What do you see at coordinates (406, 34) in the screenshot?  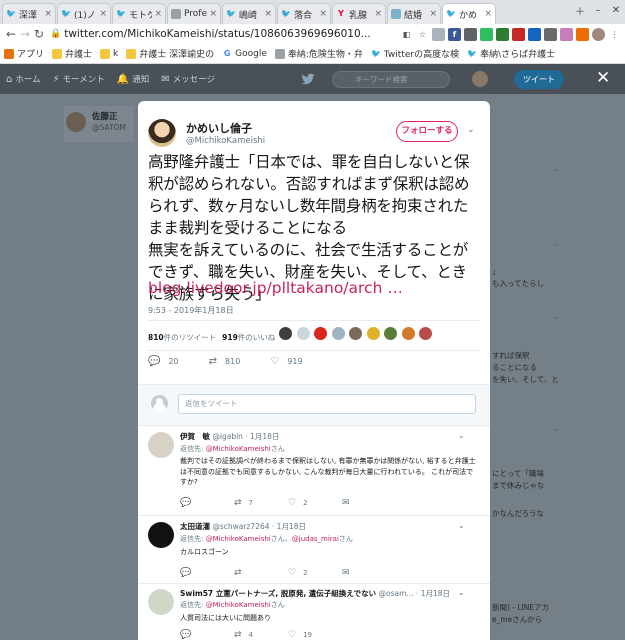 I see `zoom-icon: ◧` at bounding box center [406, 34].